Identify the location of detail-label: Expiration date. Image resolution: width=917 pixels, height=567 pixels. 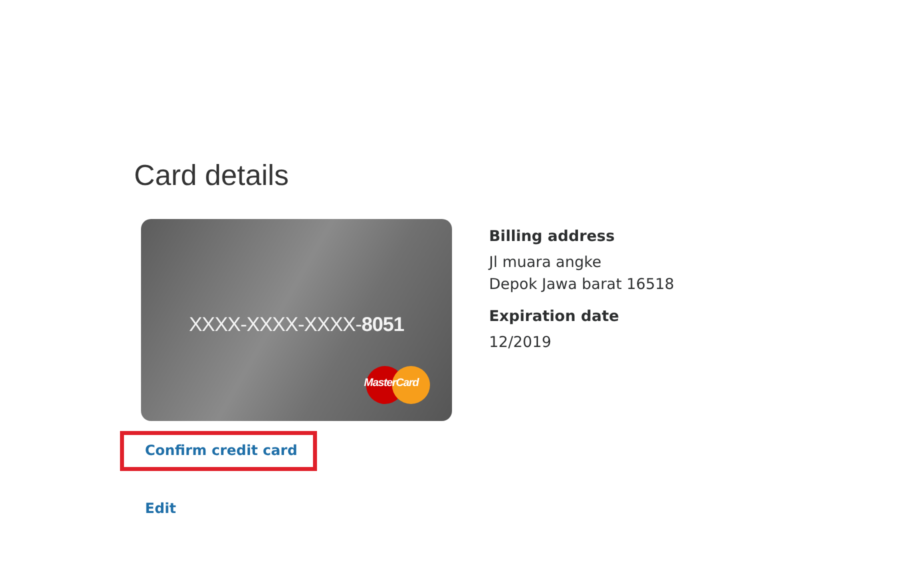
(554, 316).